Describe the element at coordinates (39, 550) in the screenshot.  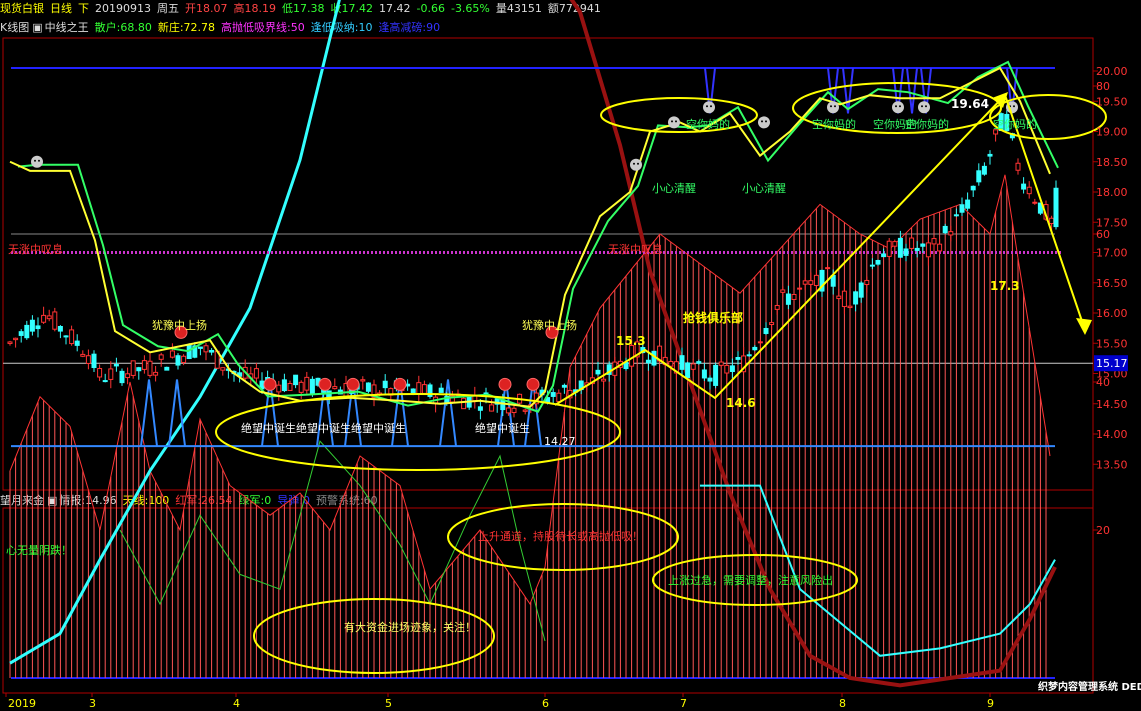
I see `label-careful-yin: 心无量阴跌！` at that location.